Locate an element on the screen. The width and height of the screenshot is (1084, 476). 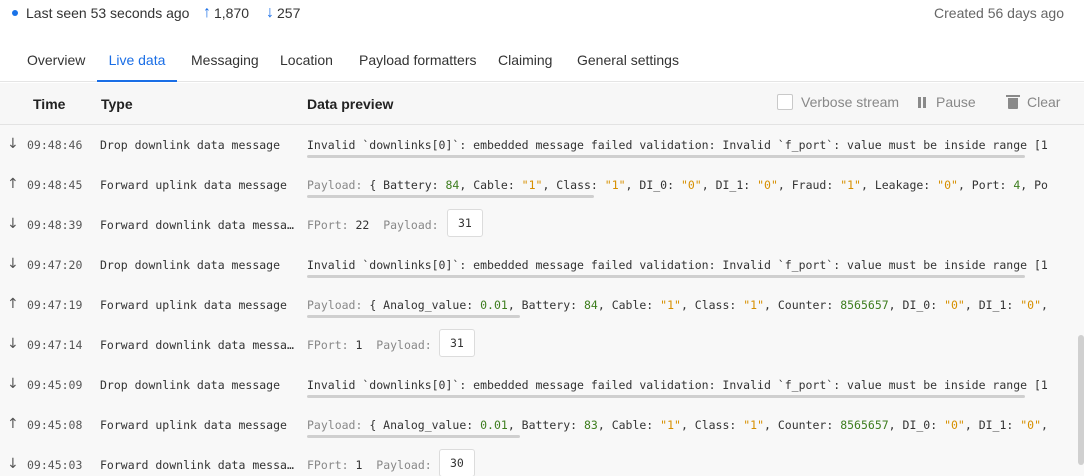
last-seen-status: Last seen 53 seconds ago is located at coordinates (100, 13).